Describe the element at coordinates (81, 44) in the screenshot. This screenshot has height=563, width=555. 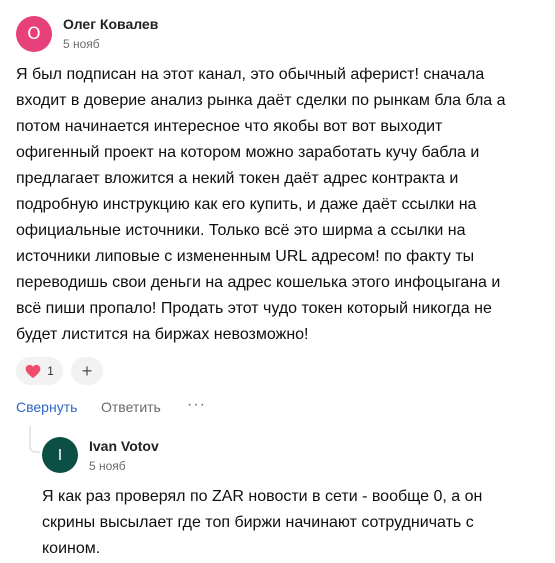
I see `comment-date: 5 нояб` at that location.